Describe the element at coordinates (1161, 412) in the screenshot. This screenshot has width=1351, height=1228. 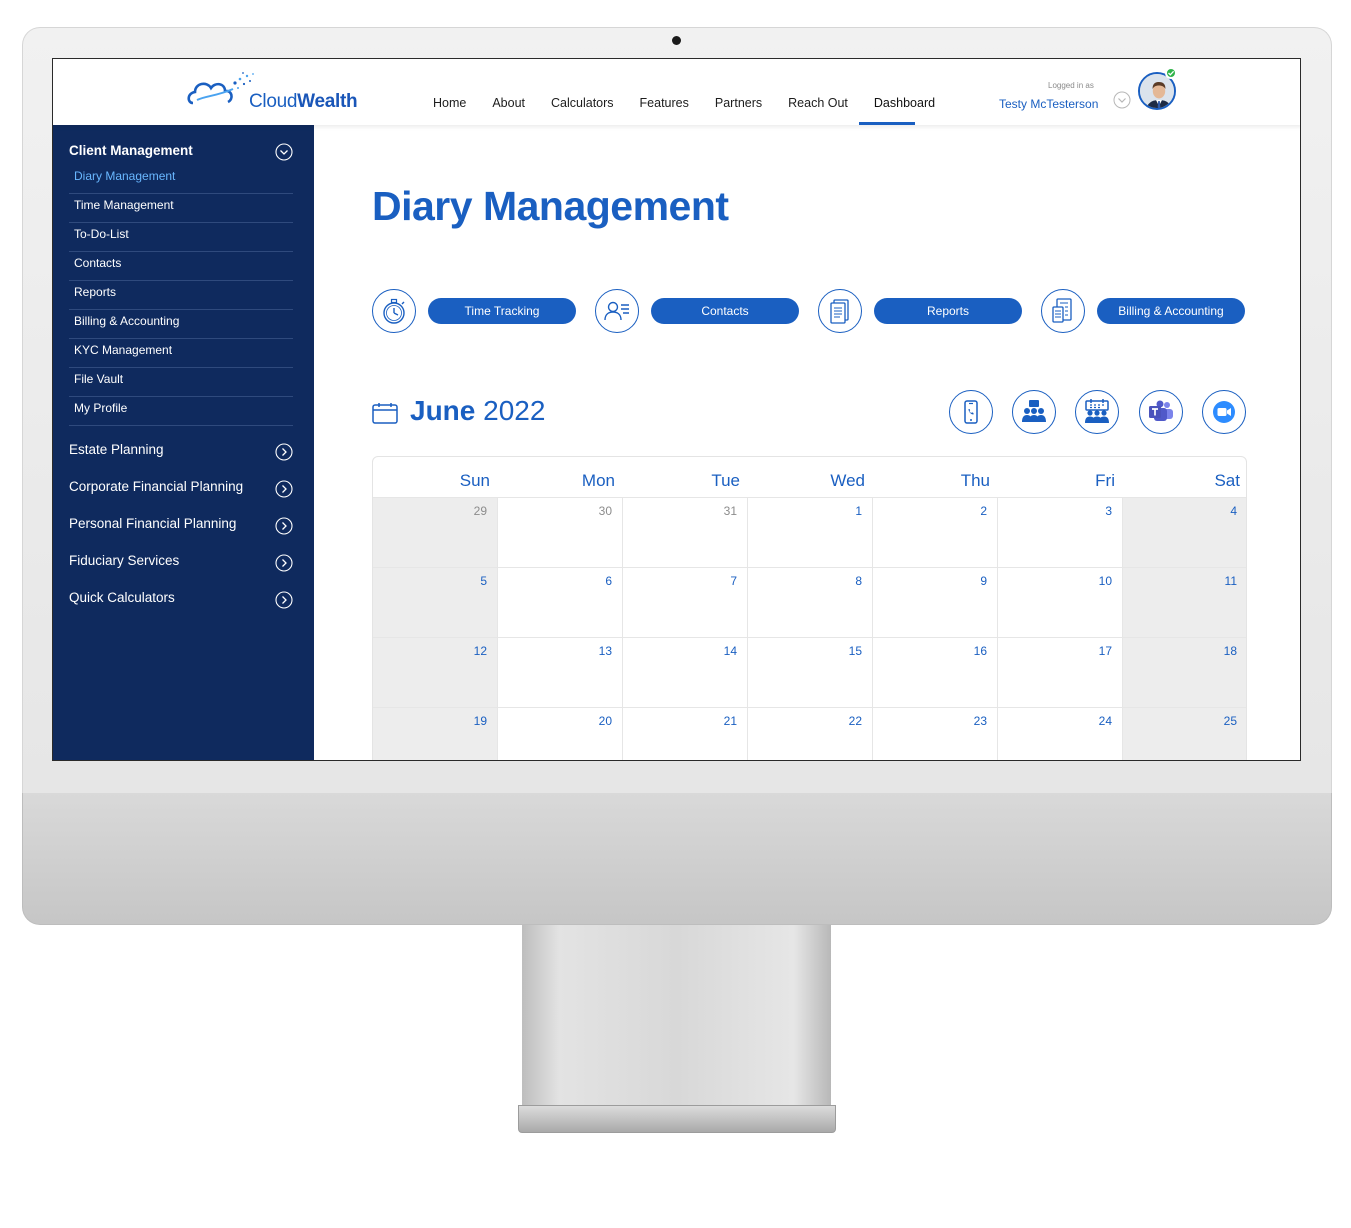
I see `teams-icon` at that location.